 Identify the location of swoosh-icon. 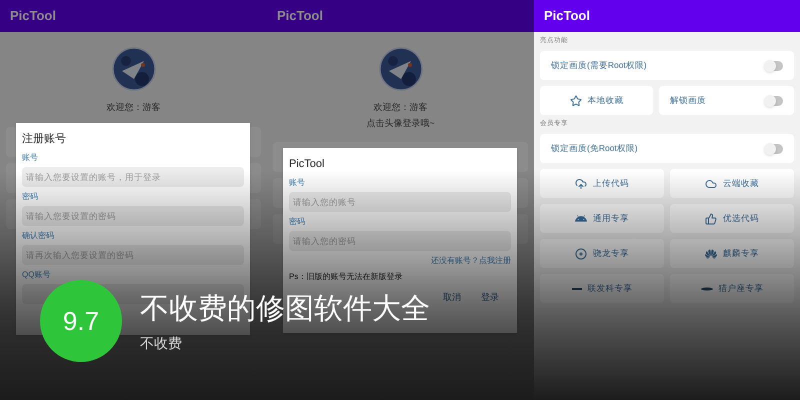
(706, 288).